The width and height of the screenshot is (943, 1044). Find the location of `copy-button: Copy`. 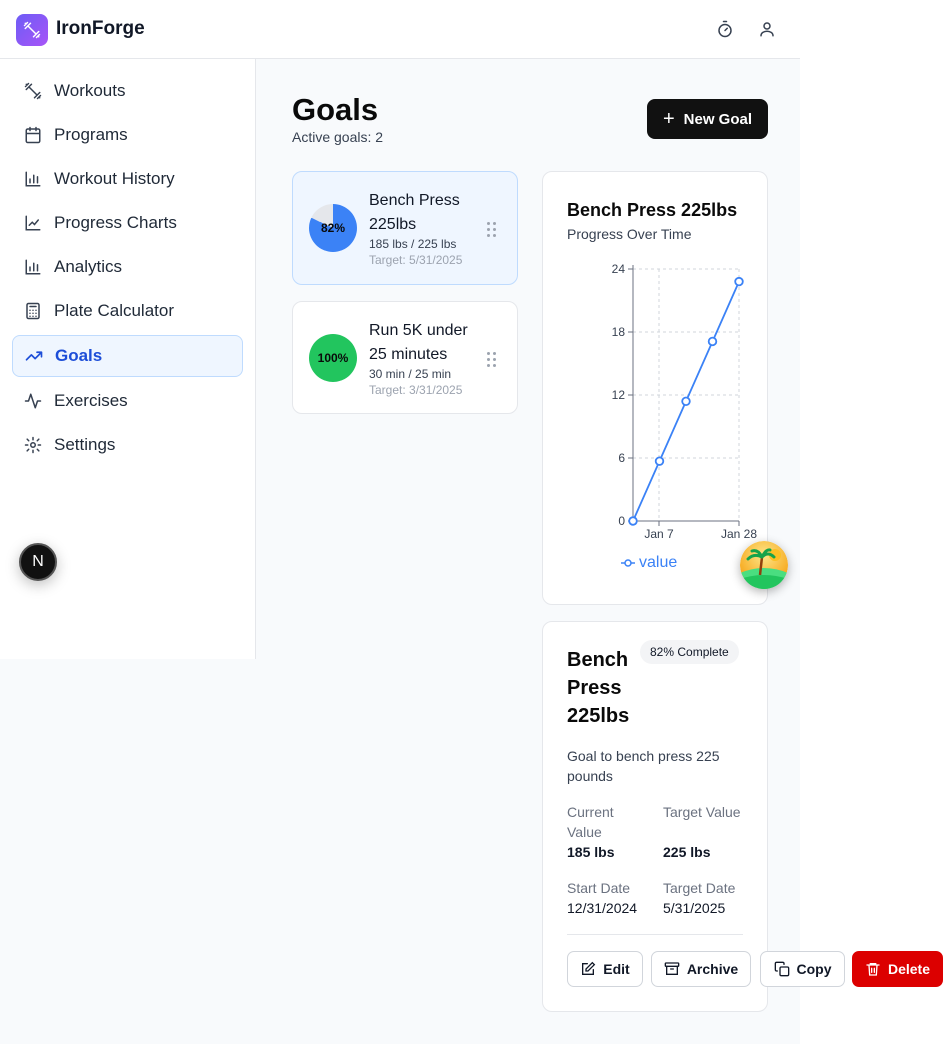

copy-button: Copy is located at coordinates (802, 969).